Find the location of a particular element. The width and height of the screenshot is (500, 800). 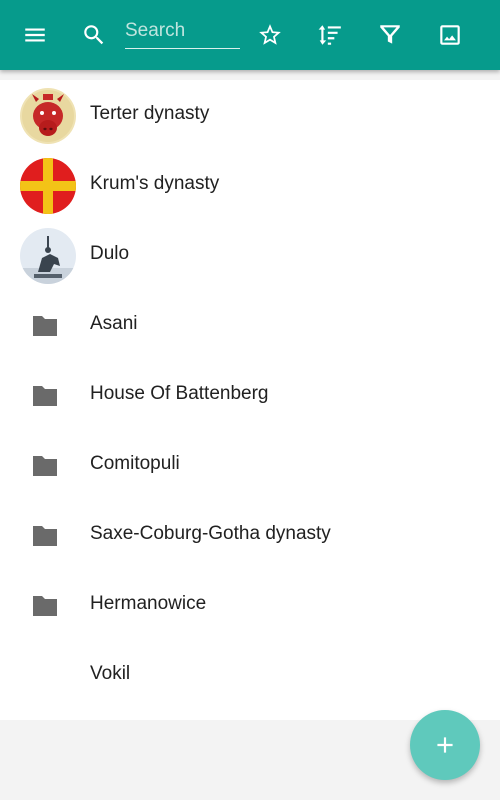

image-icon is located at coordinates (450, 35).